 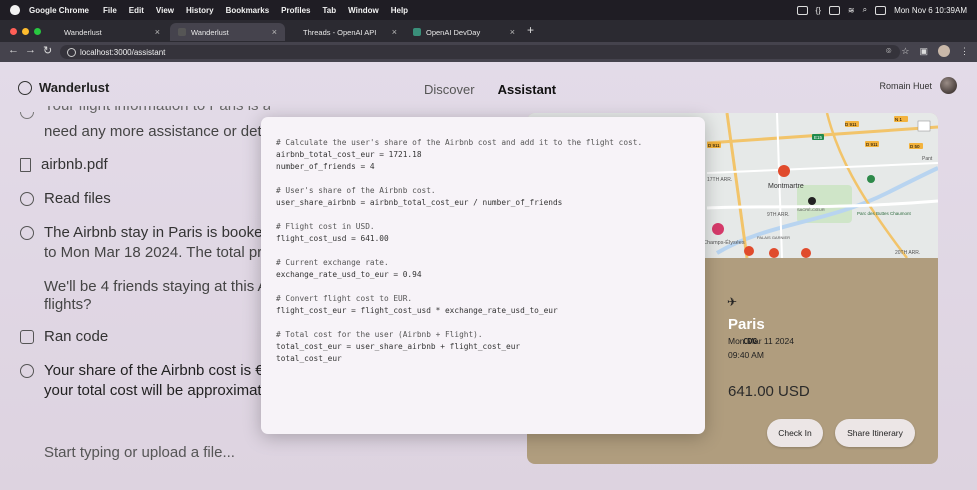 I want to click on share-itinerary-button: Share Itinerary, so click(x=875, y=433).